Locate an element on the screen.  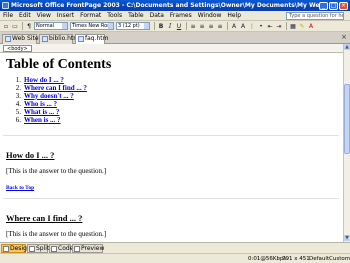
bulleted-list-icon: • is located at coordinates (261, 26).